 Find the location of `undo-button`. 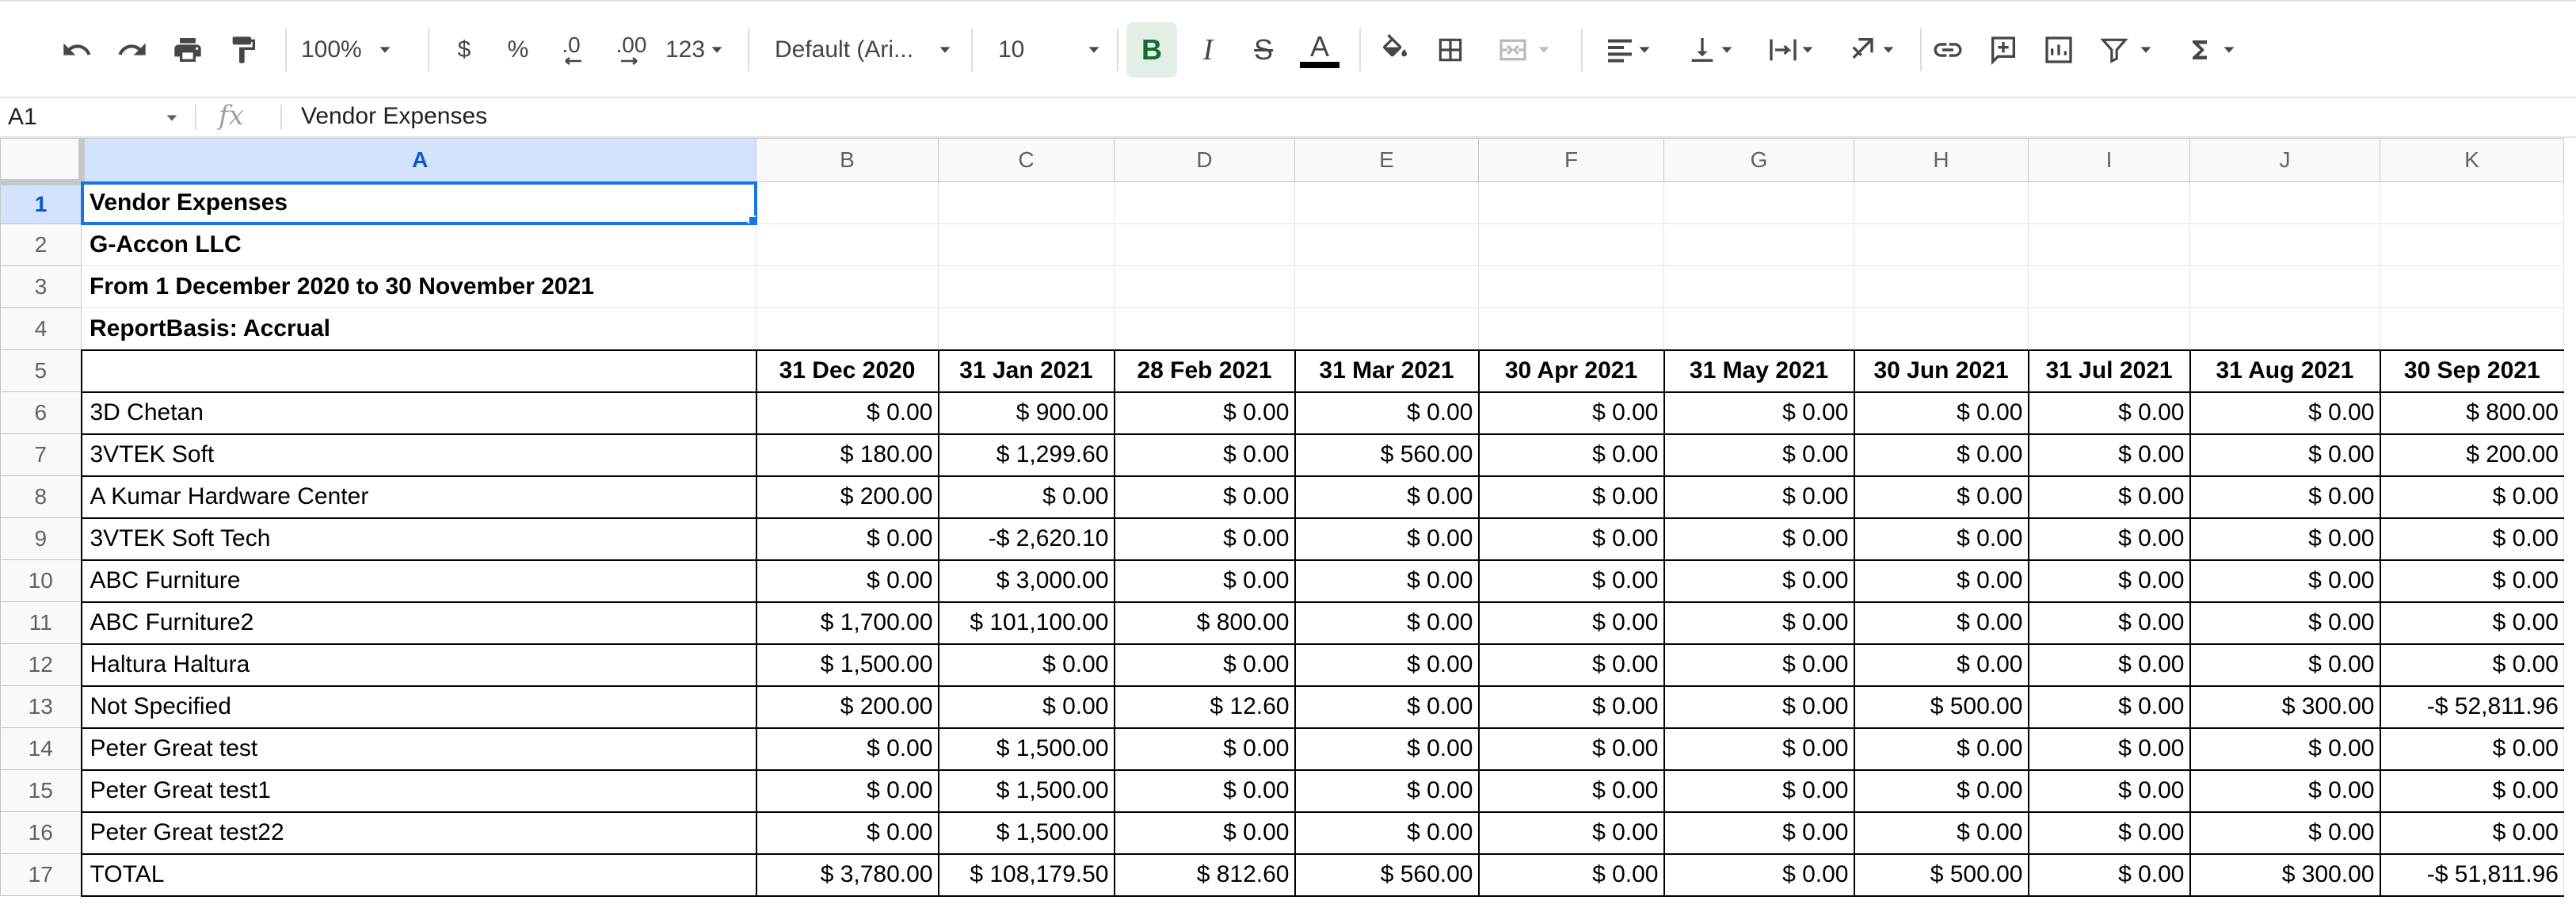

undo-button is located at coordinates (76, 50).